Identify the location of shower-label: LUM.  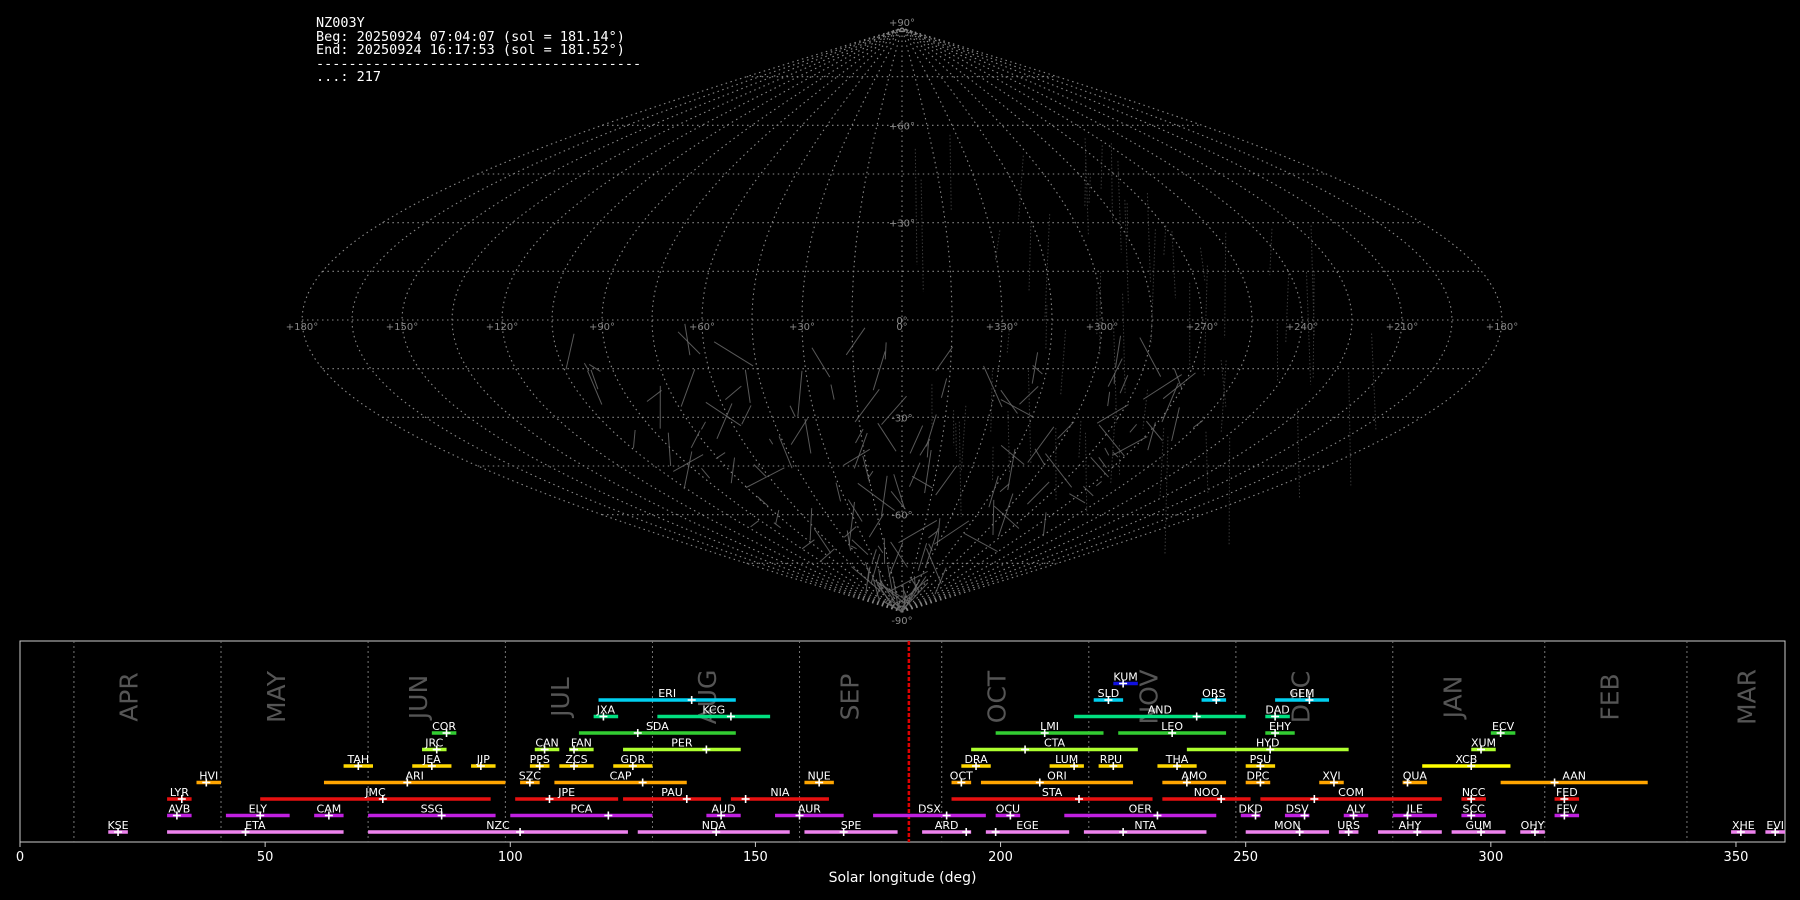
(1066, 759).